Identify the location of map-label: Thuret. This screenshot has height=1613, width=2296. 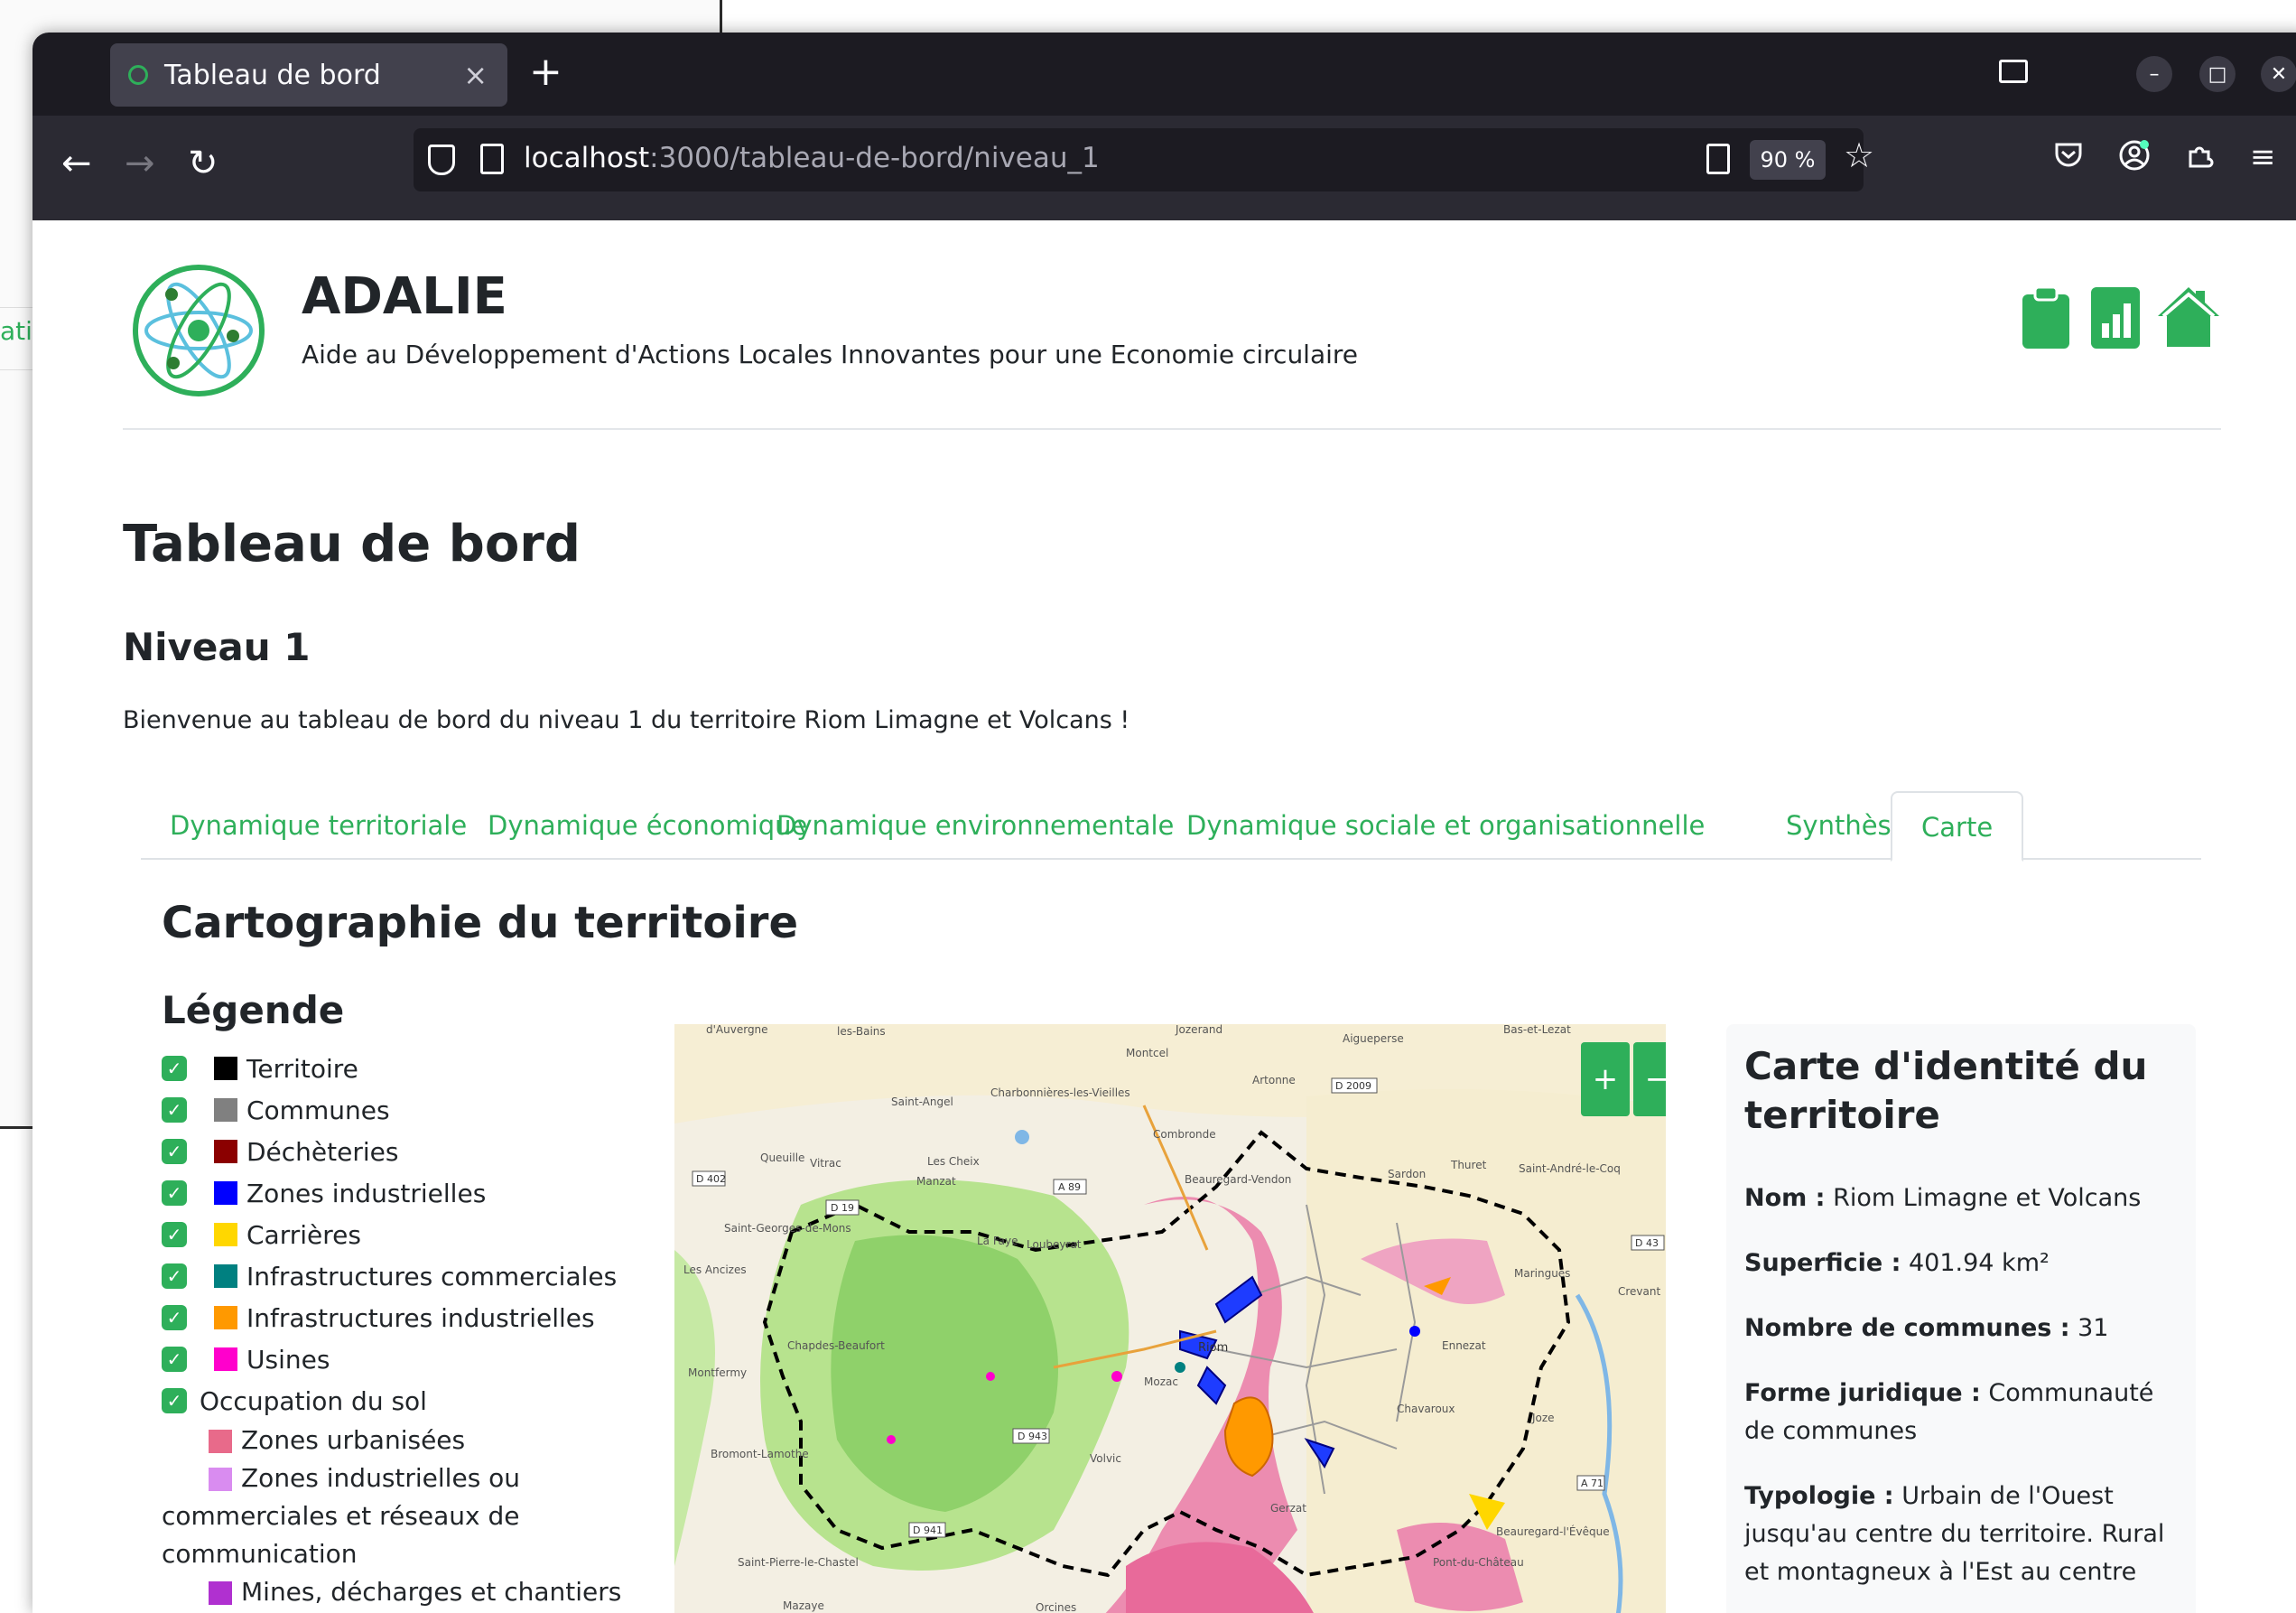
(1468, 1165).